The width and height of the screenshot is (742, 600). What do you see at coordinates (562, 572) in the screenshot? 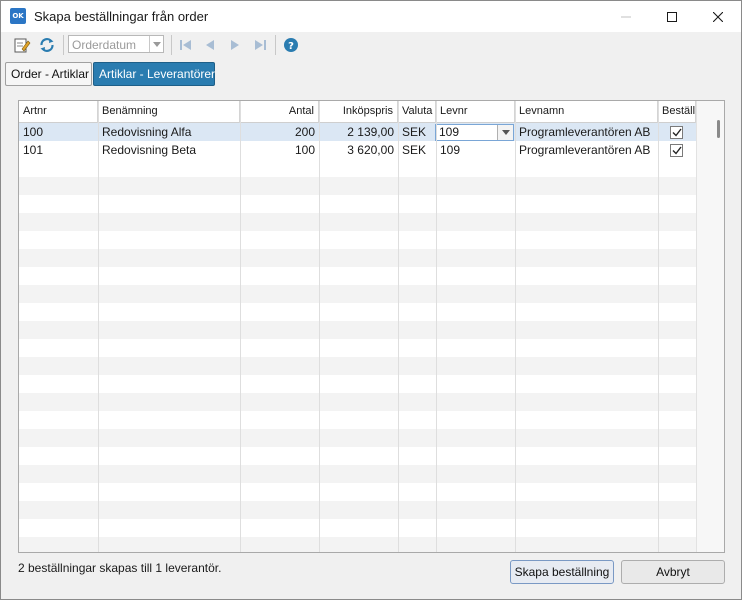
I see `create-order-button: Skapa beställning` at bounding box center [562, 572].